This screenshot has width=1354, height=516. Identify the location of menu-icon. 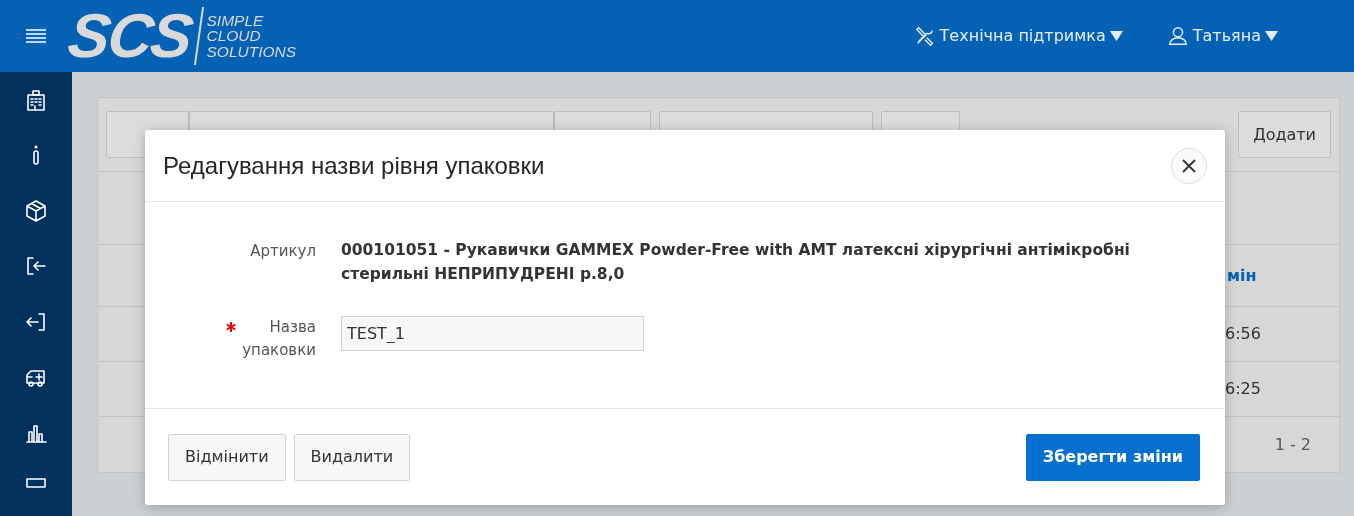
(36, 36).